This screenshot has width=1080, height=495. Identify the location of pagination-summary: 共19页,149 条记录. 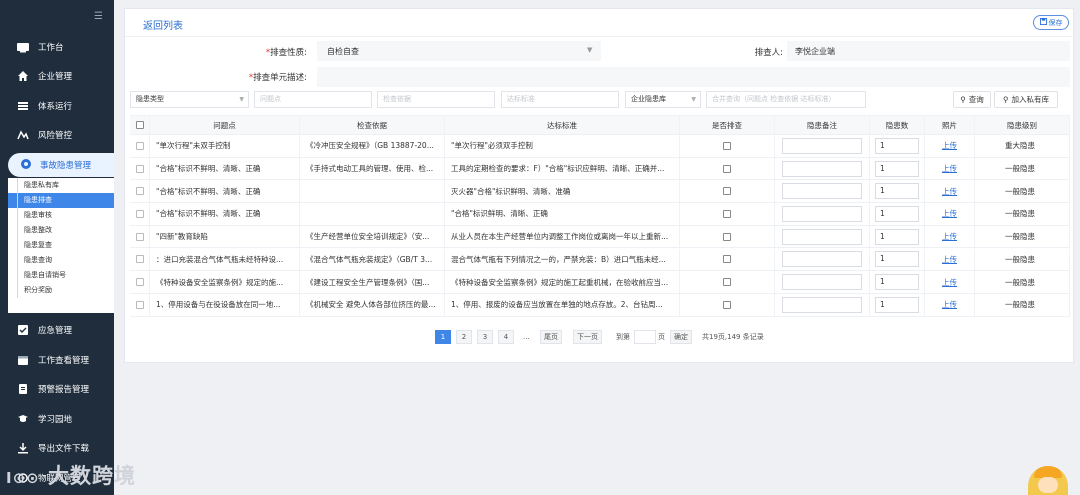
(733, 337).